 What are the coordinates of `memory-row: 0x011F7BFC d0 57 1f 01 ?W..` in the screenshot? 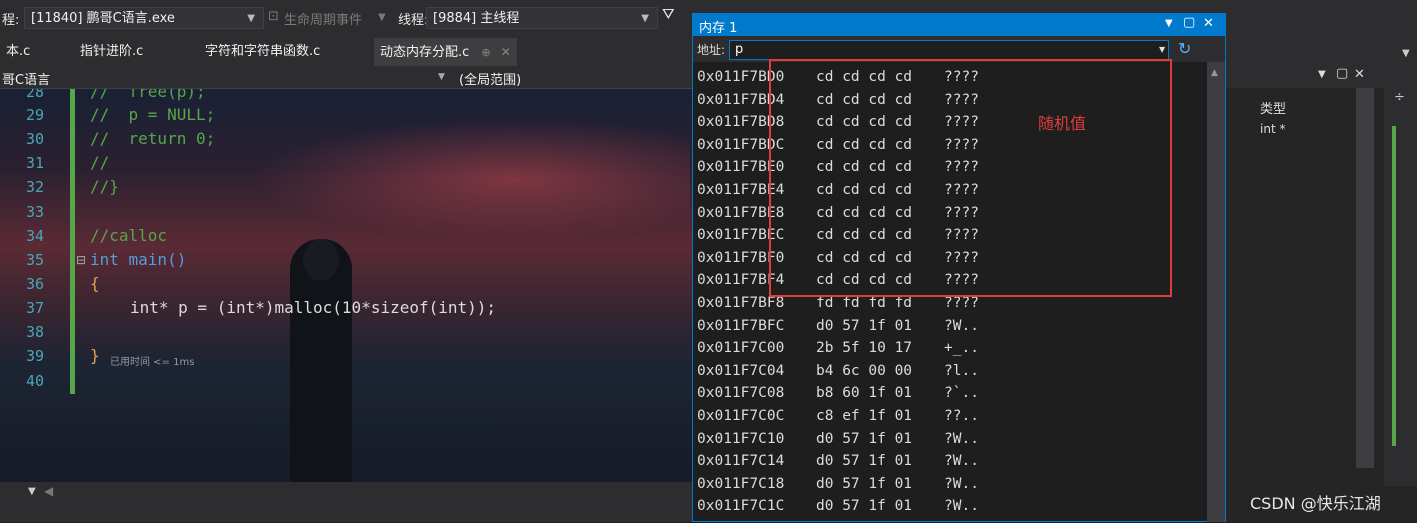 It's located at (950, 326).